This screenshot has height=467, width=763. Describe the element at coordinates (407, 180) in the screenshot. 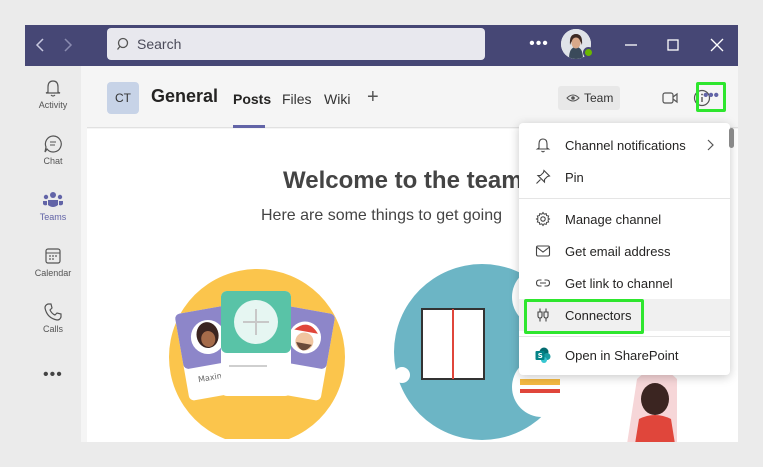

I see `welcome-title: Welcome to the team!` at that location.